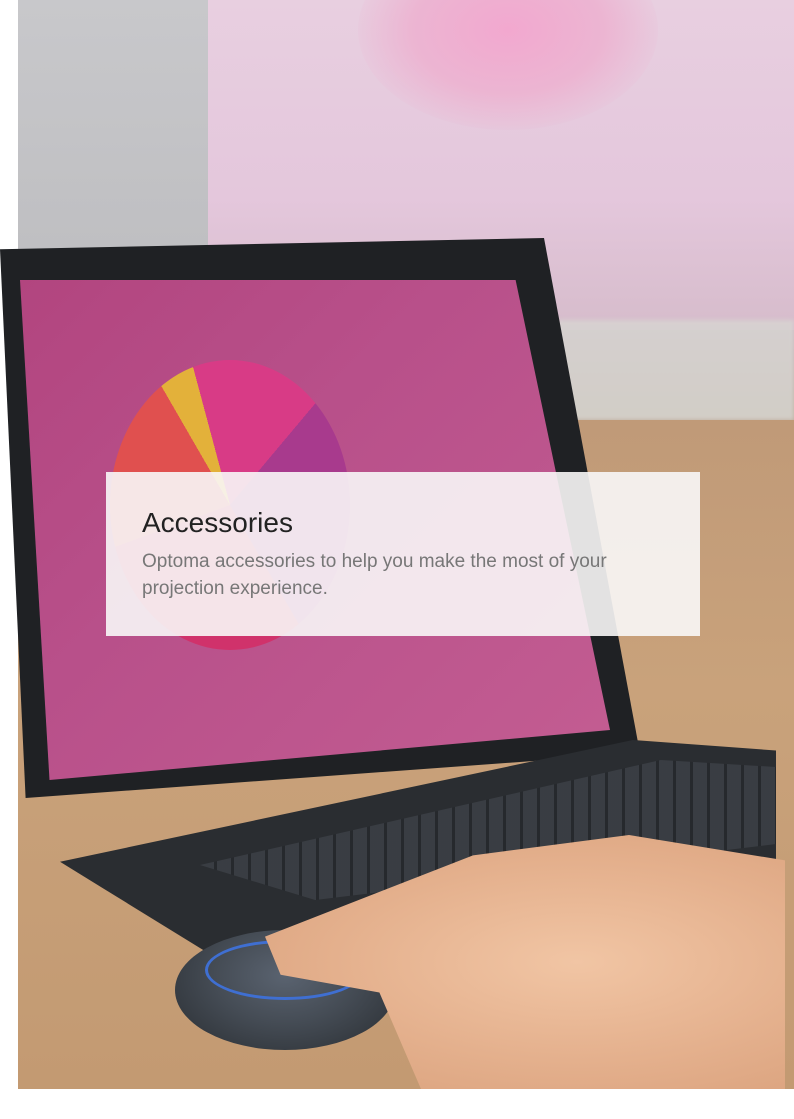  Describe the element at coordinates (217, 522) in the screenshot. I see `page-title: Accessories` at that location.